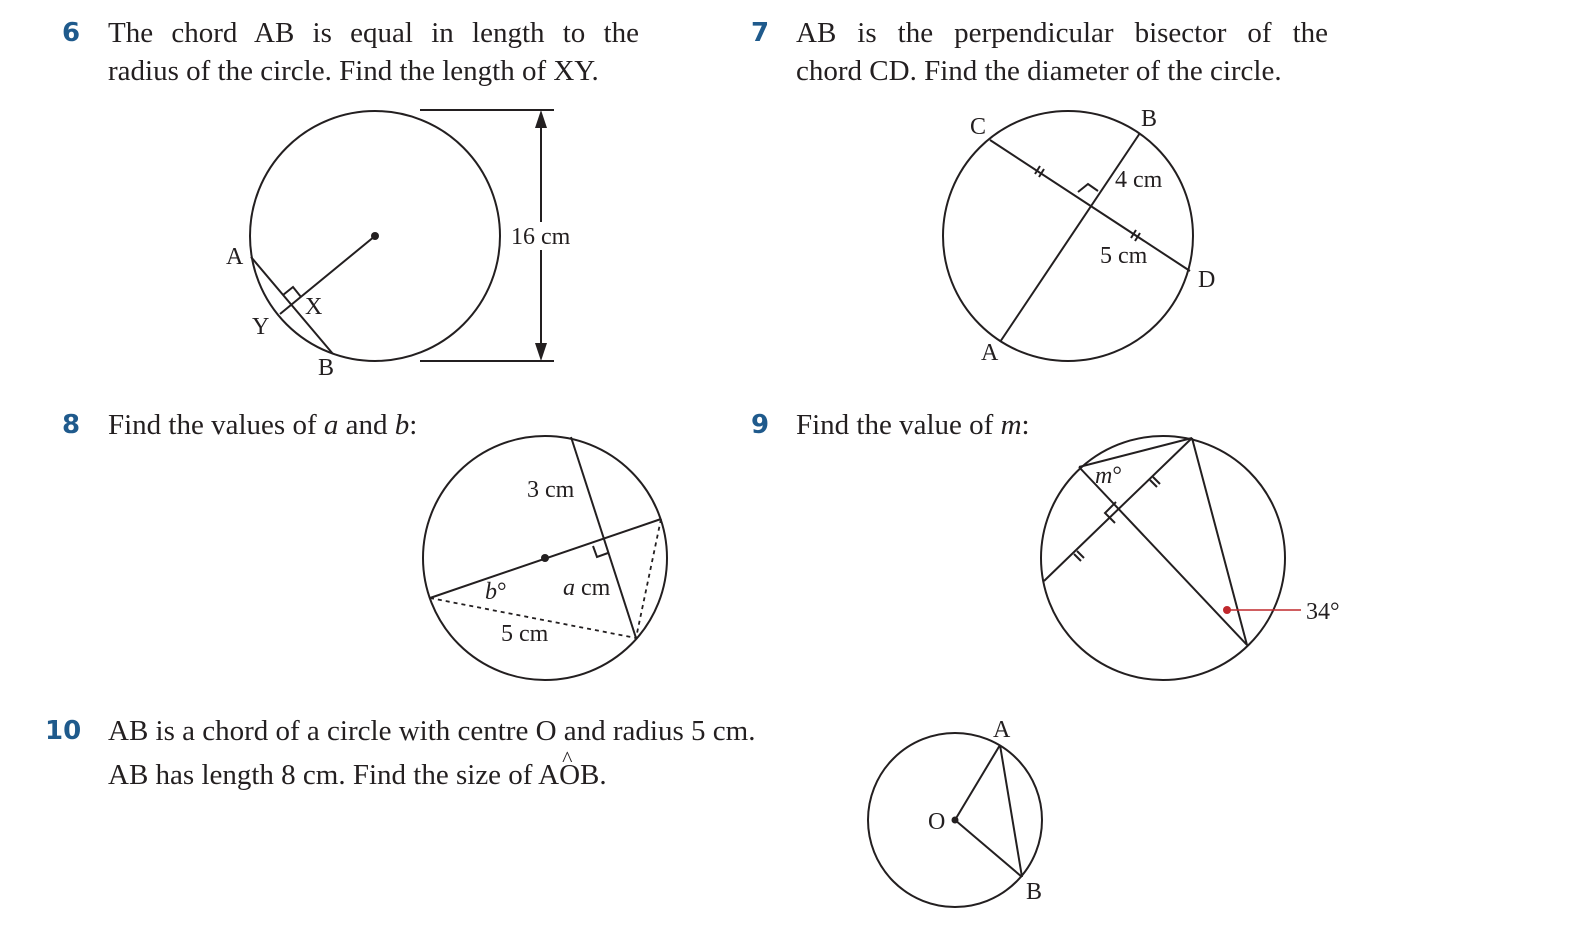  What do you see at coordinates (375, 236) in the screenshot?
I see `fig6-centre-point` at bounding box center [375, 236].